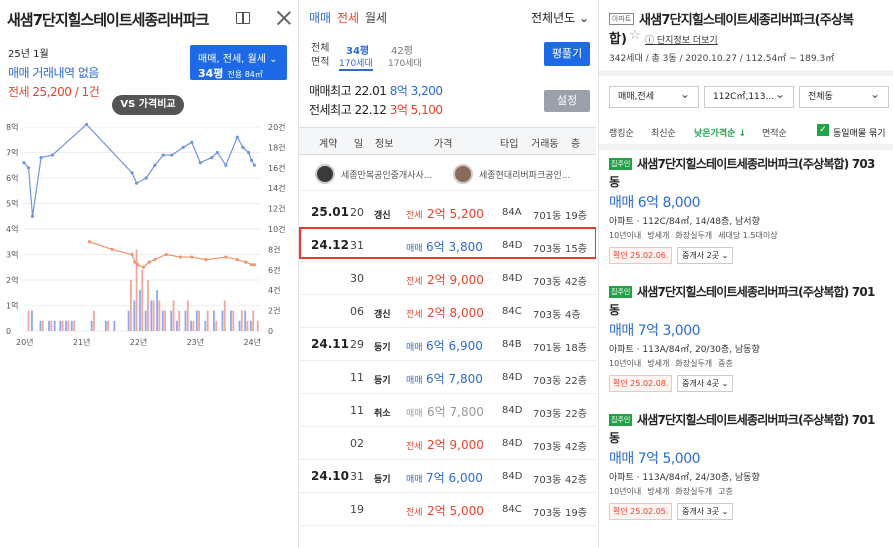  What do you see at coordinates (720, 132) in the screenshot?
I see `sort-low-price: 낮은가격순 ↓` at bounding box center [720, 132].